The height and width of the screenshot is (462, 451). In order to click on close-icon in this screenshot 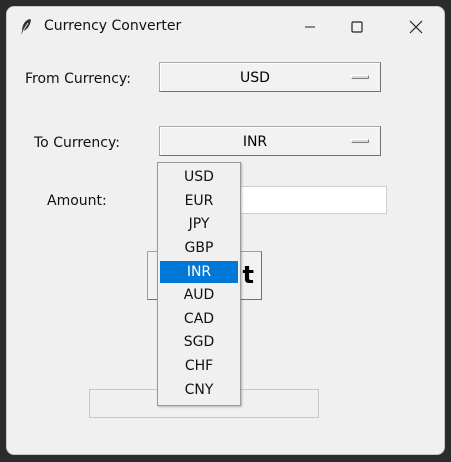, I will do `click(416, 27)`.